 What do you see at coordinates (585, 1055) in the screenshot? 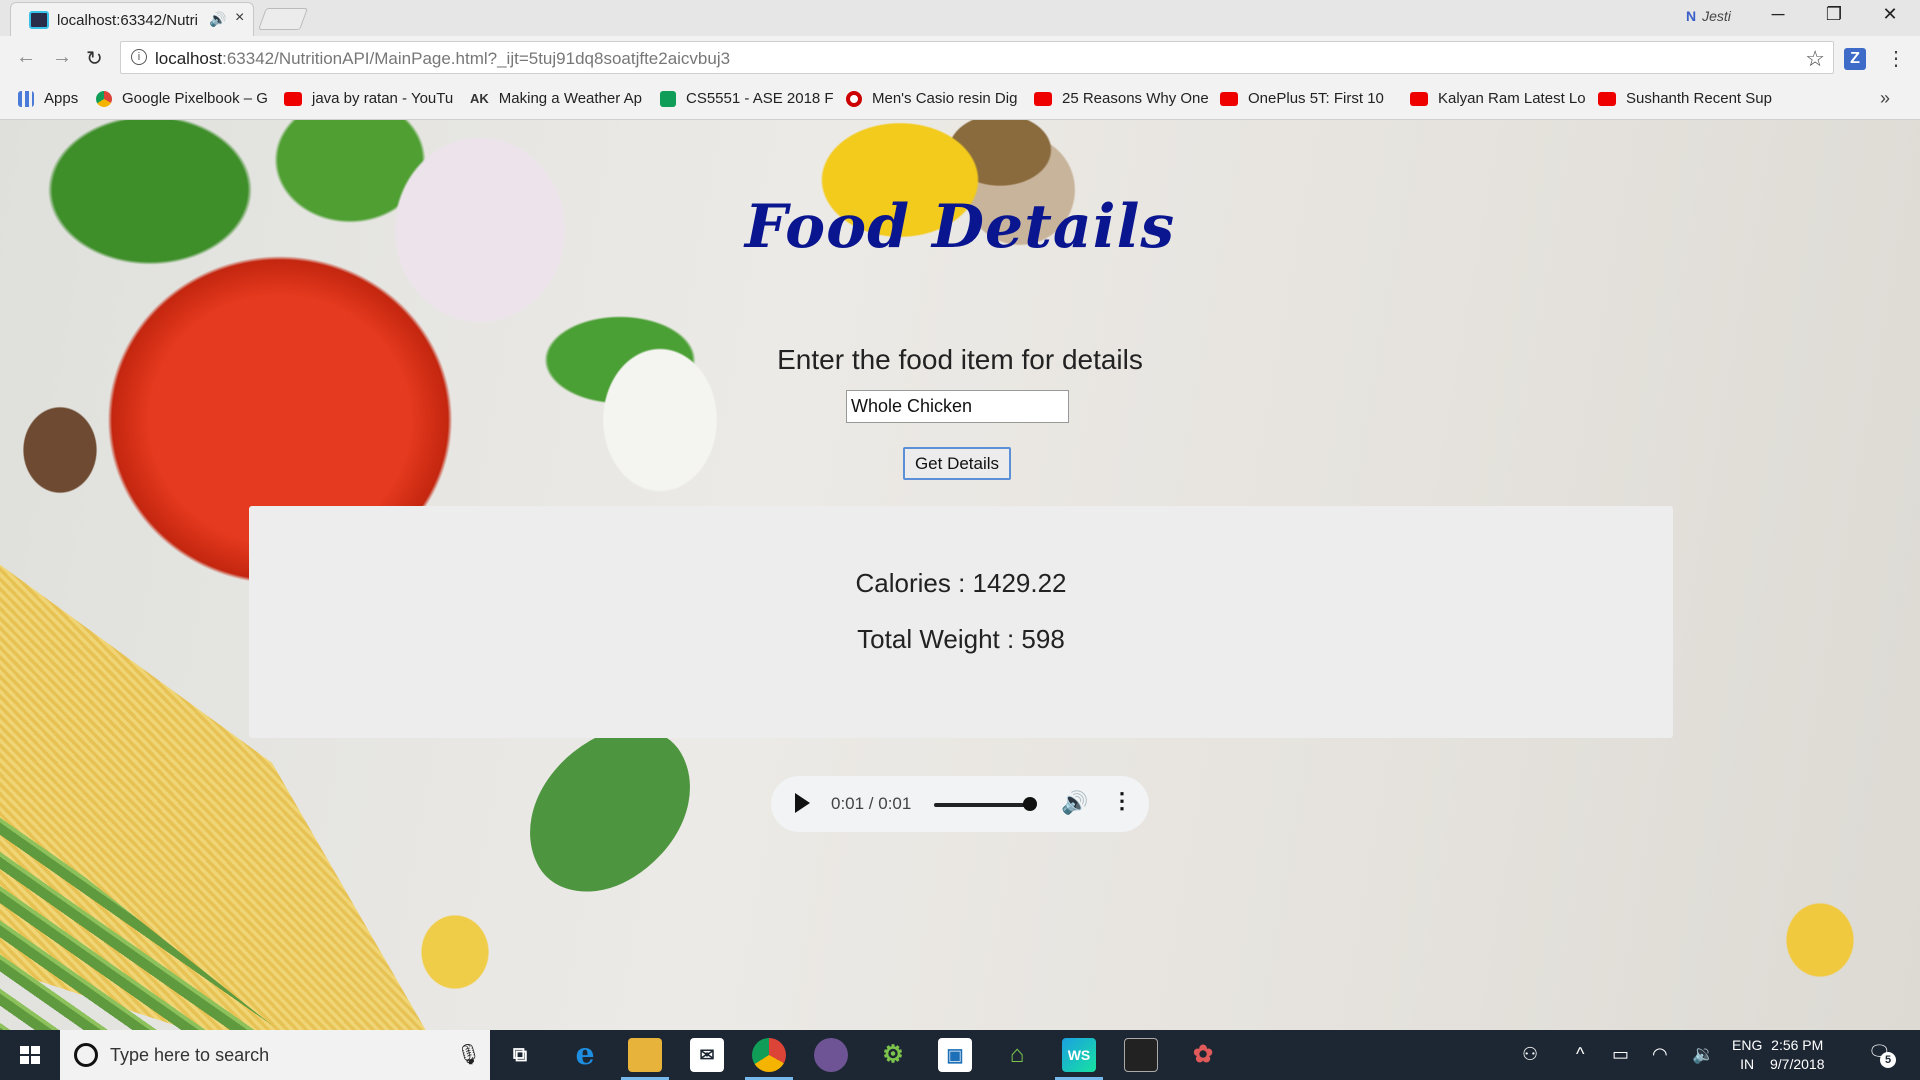
I see `edge-icon: e` at bounding box center [585, 1055].